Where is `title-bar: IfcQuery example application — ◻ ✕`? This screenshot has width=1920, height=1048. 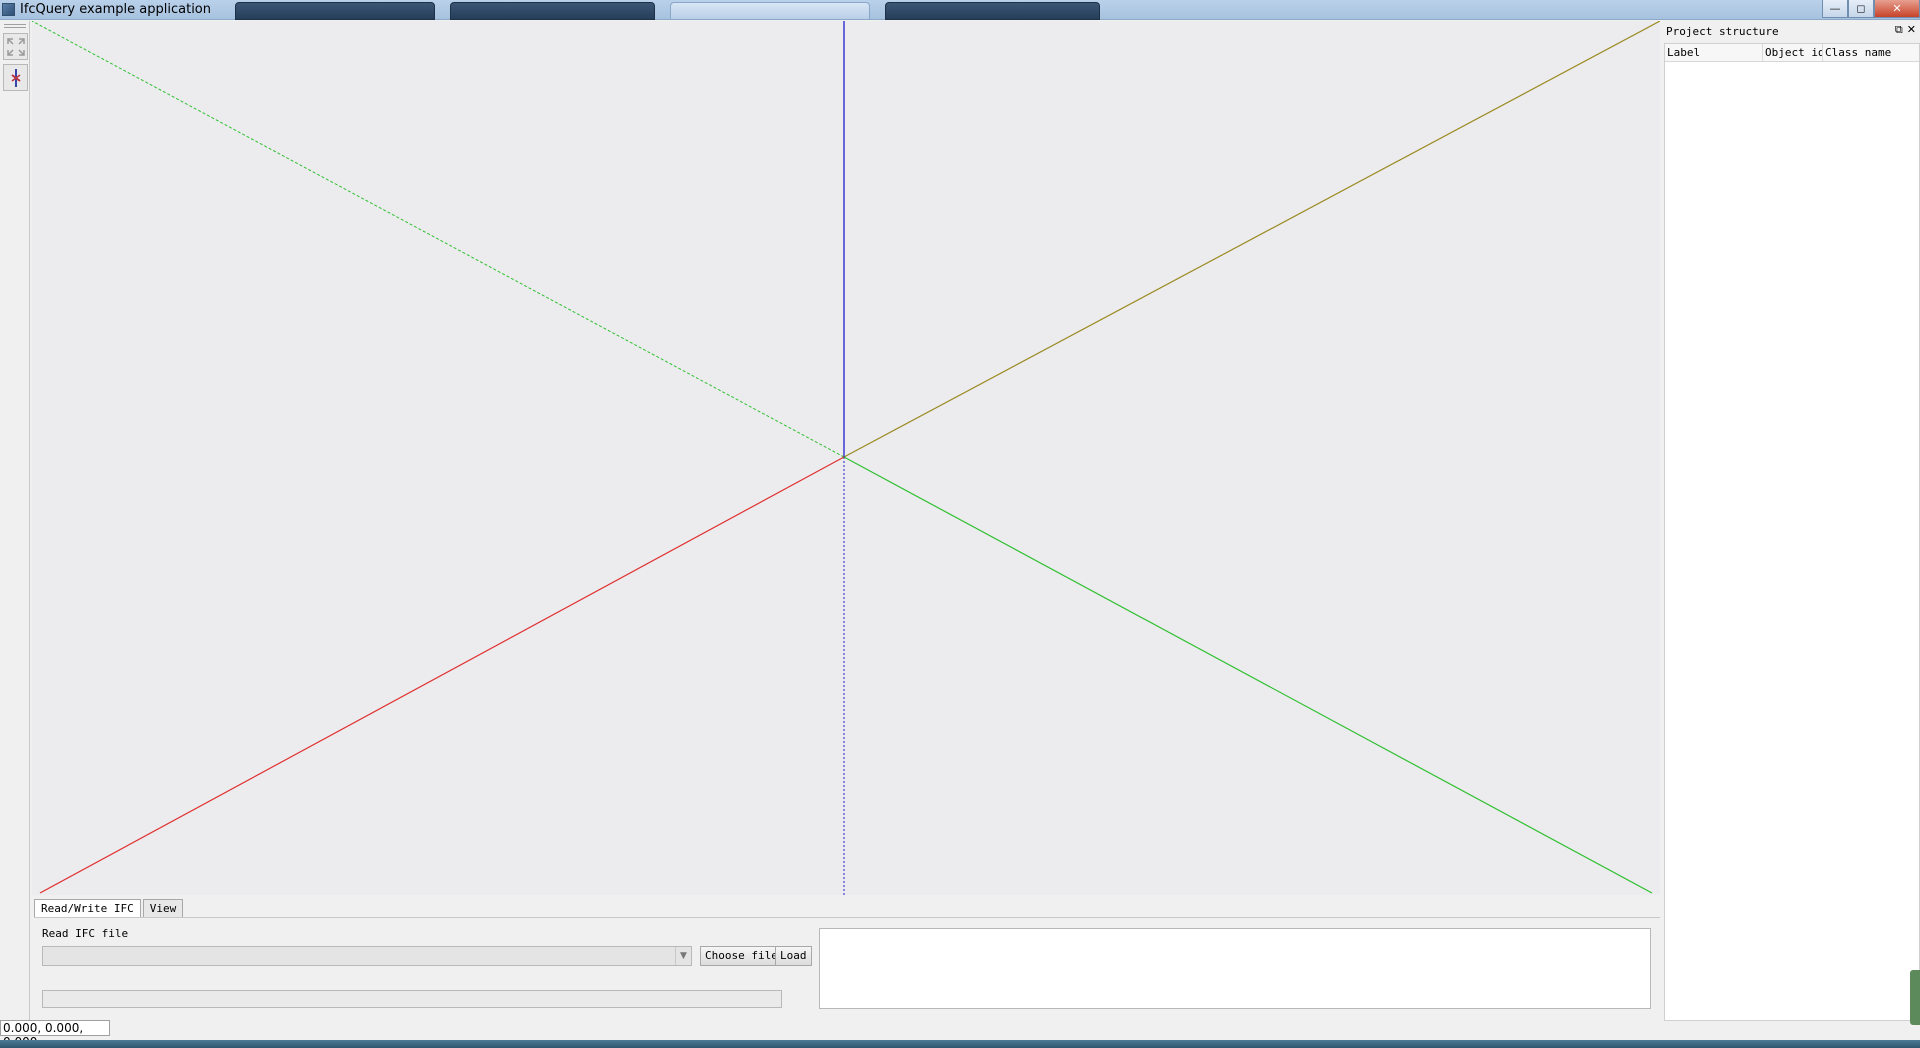
title-bar: IfcQuery example application — ◻ ✕ is located at coordinates (960, 10).